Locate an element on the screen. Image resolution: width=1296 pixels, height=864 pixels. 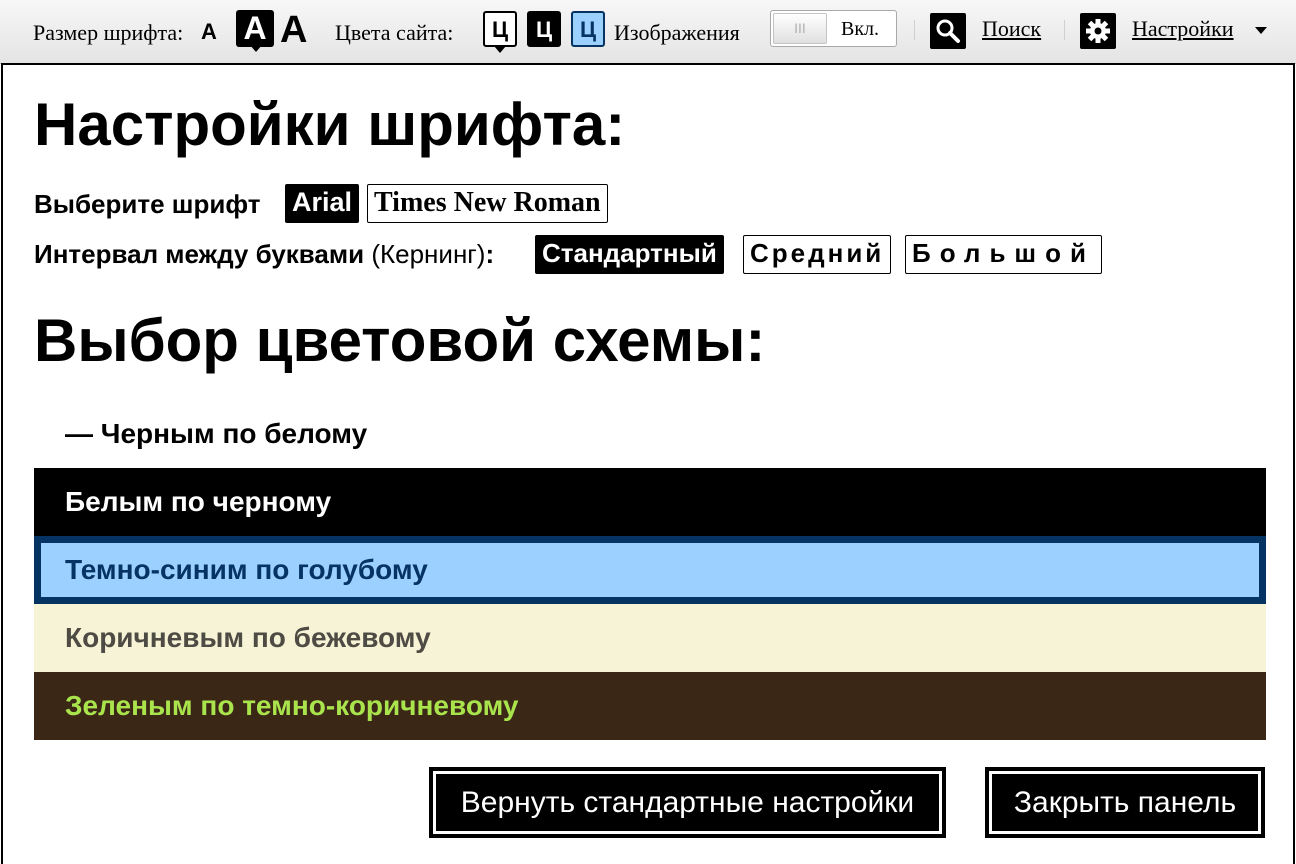
search-icon is located at coordinates (948, 31).